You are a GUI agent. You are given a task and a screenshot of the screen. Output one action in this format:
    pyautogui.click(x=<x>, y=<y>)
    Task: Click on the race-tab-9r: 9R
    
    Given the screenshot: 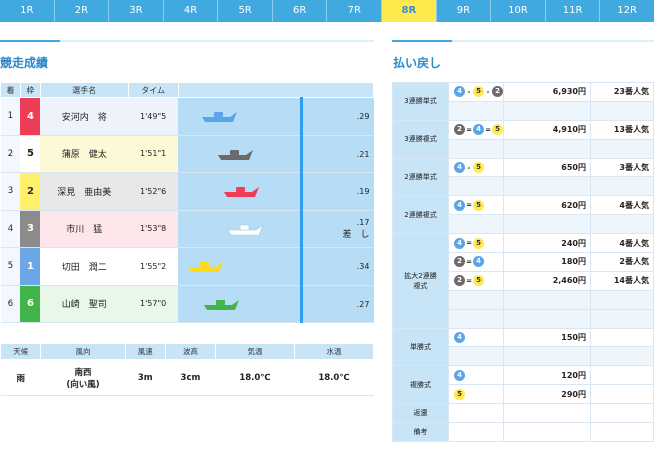 What is the action you would take?
    pyautogui.click(x=464, y=11)
    